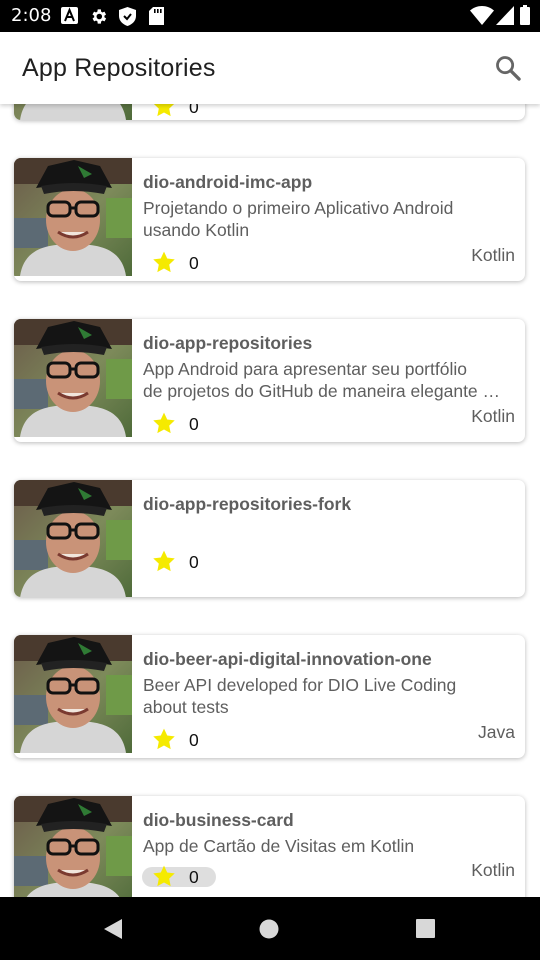 This screenshot has width=540, height=960. Describe the element at coordinates (218, 820) in the screenshot. I see `repo-name: dio-business-card` at that location.